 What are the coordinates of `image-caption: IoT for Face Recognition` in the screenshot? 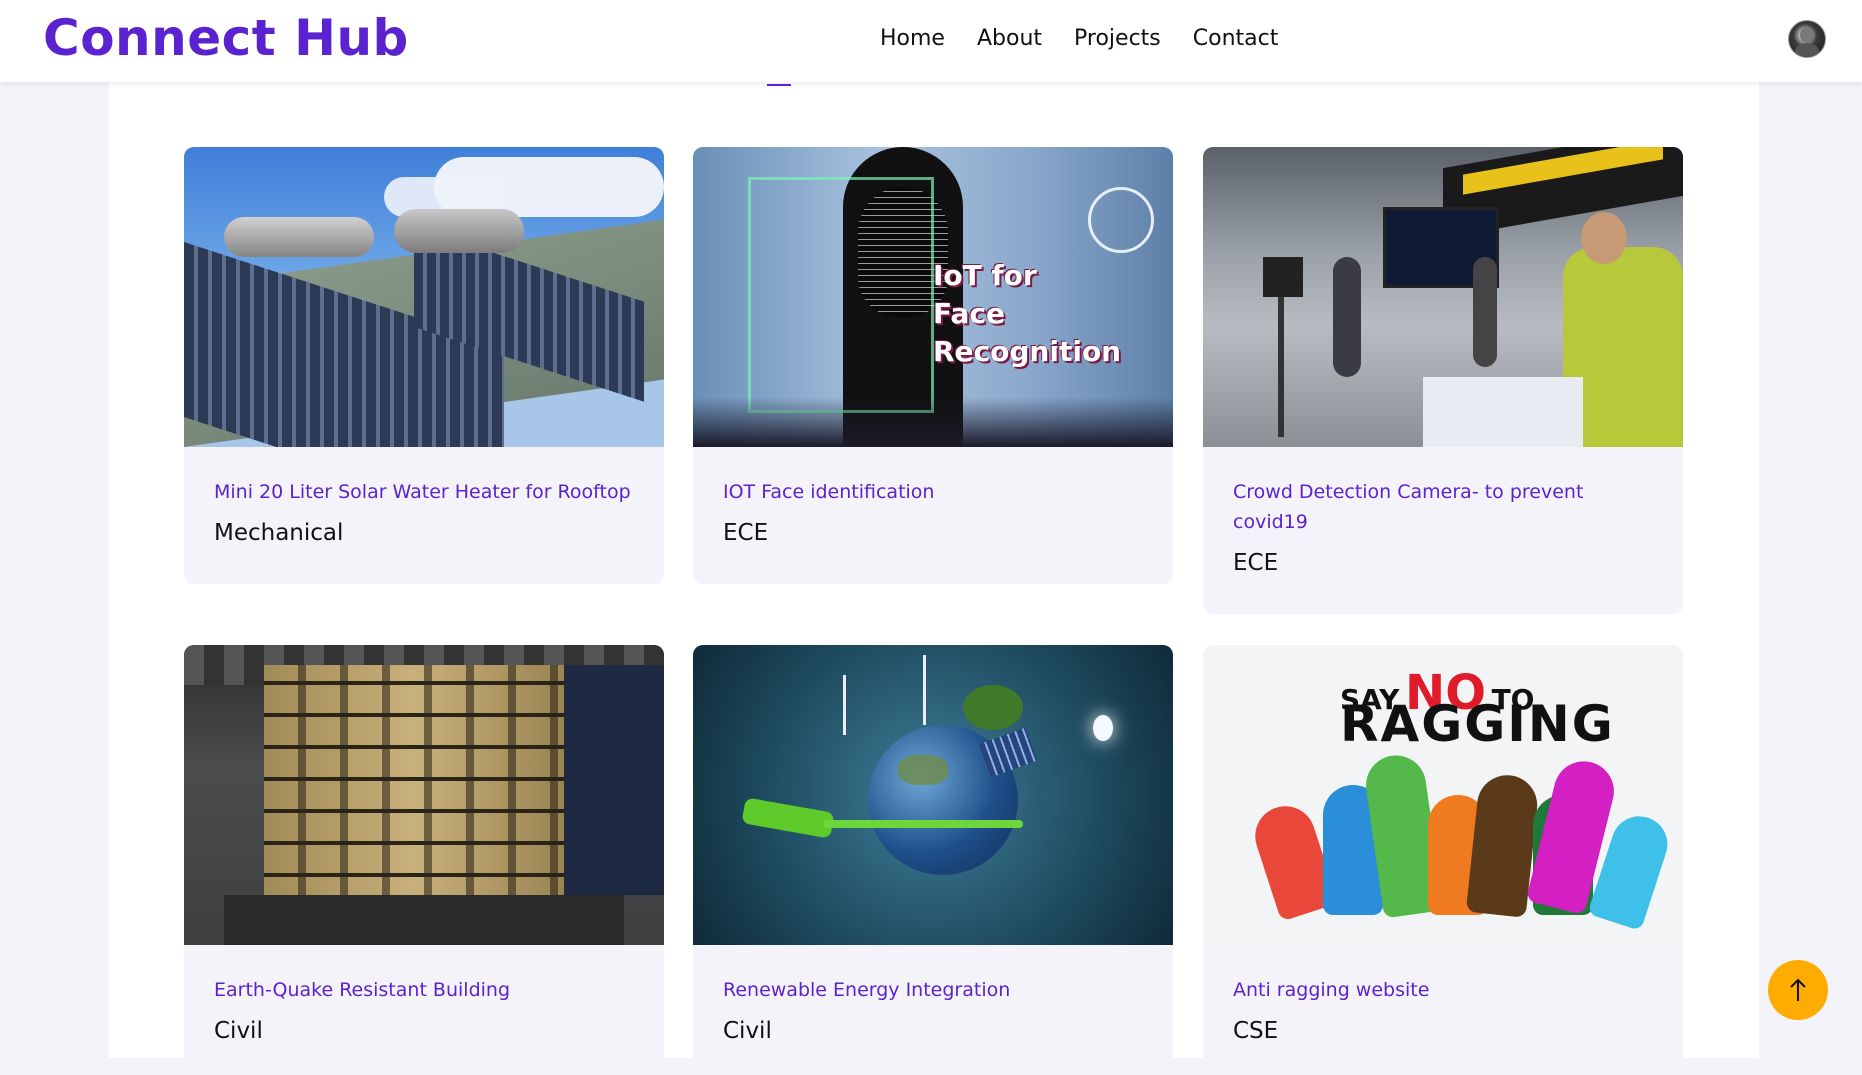 It's located at (1027, 313).